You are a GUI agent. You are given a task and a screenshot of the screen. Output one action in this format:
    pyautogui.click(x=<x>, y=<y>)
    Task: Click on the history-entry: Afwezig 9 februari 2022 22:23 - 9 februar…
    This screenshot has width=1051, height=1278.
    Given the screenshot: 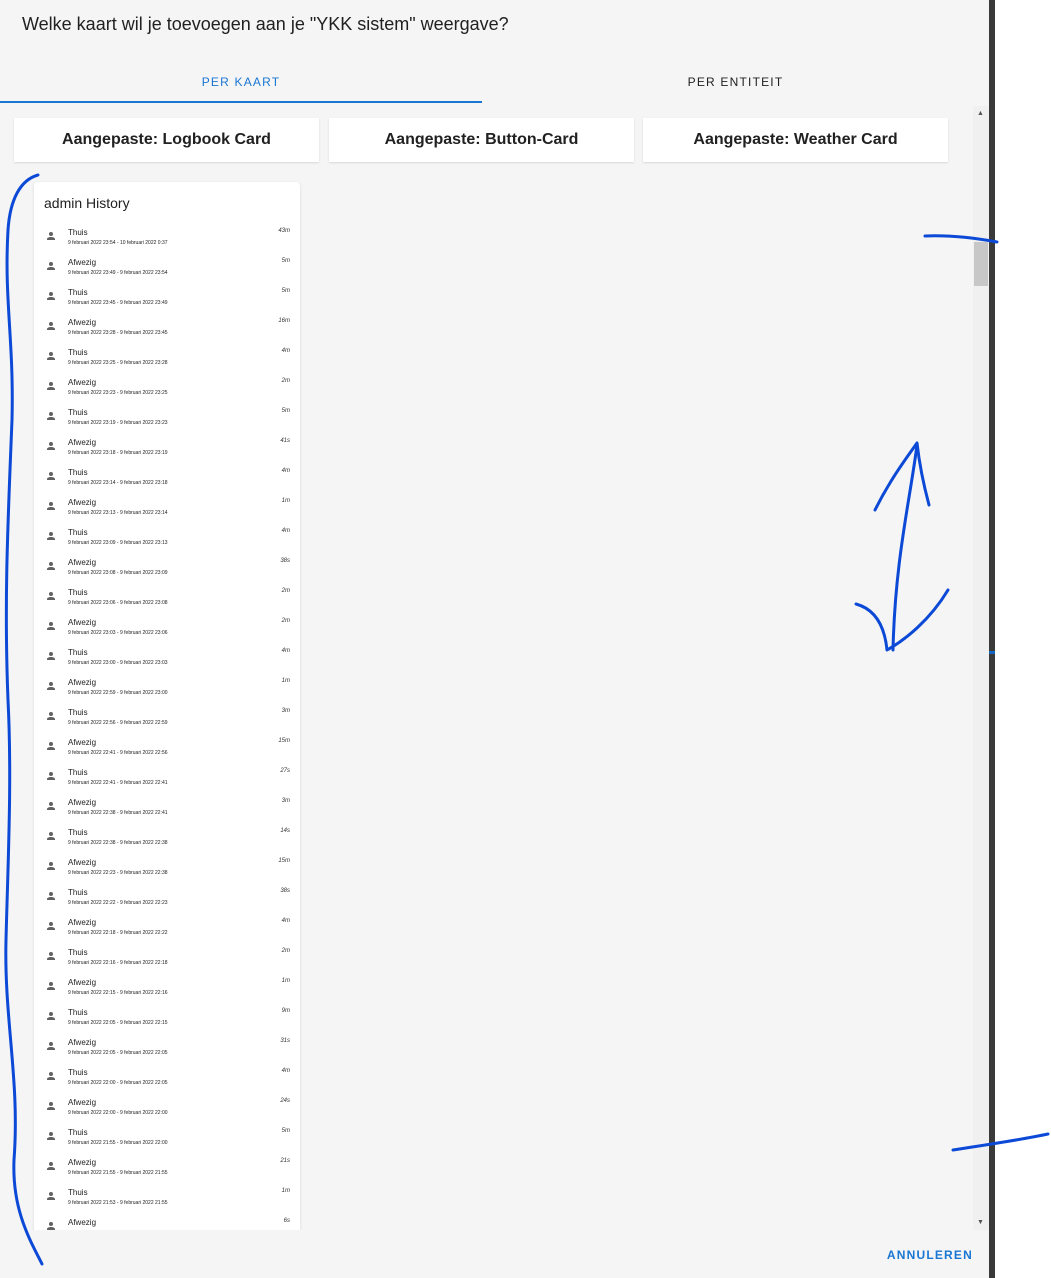 What is the action you would take?
    pyautogui.click(x=167, y=871)
    